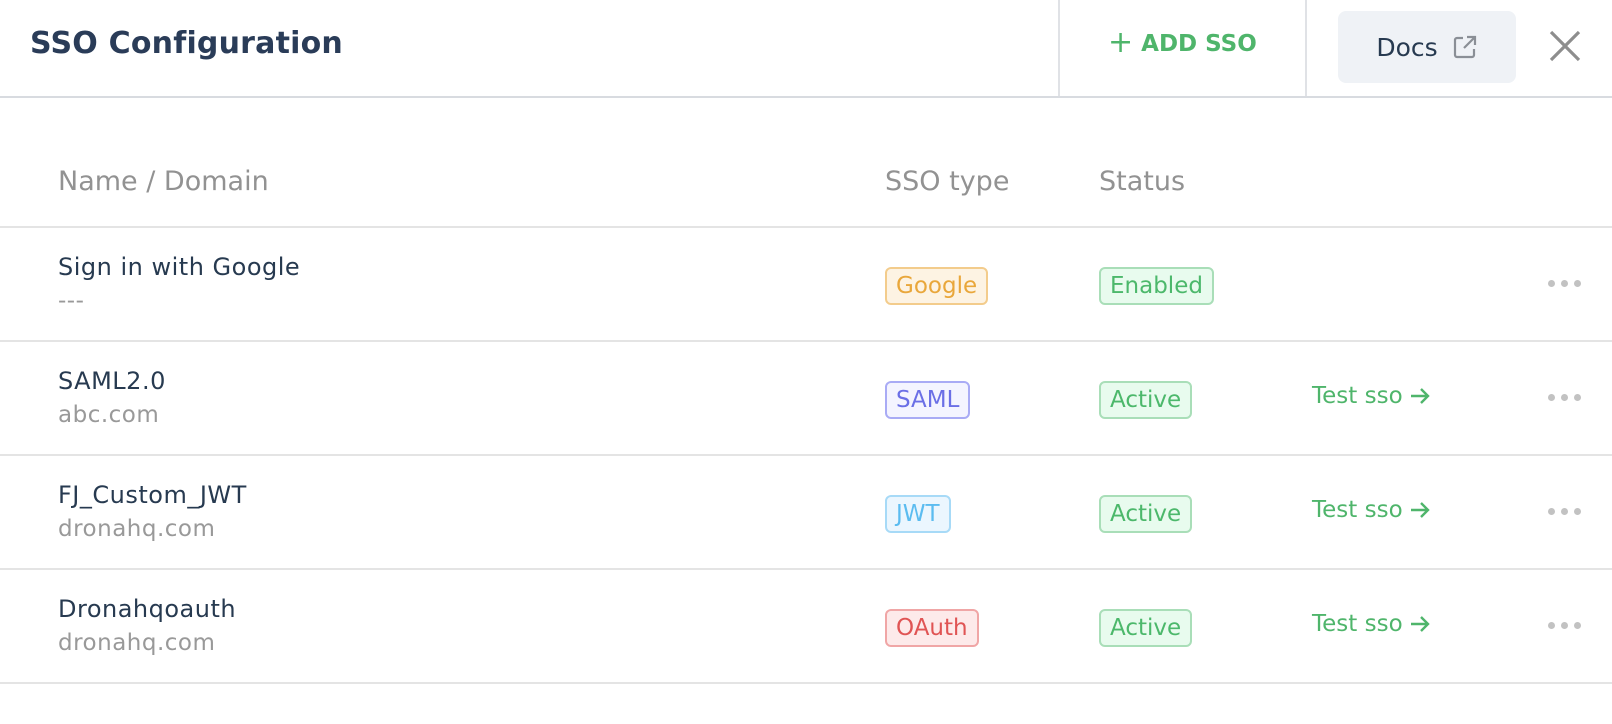 The image size is (1612, 724). What do you see at coordinates (147, 609) in the screenshot?
I see `sso-name: Dronahqoauth` at bounding box center [147, 609].